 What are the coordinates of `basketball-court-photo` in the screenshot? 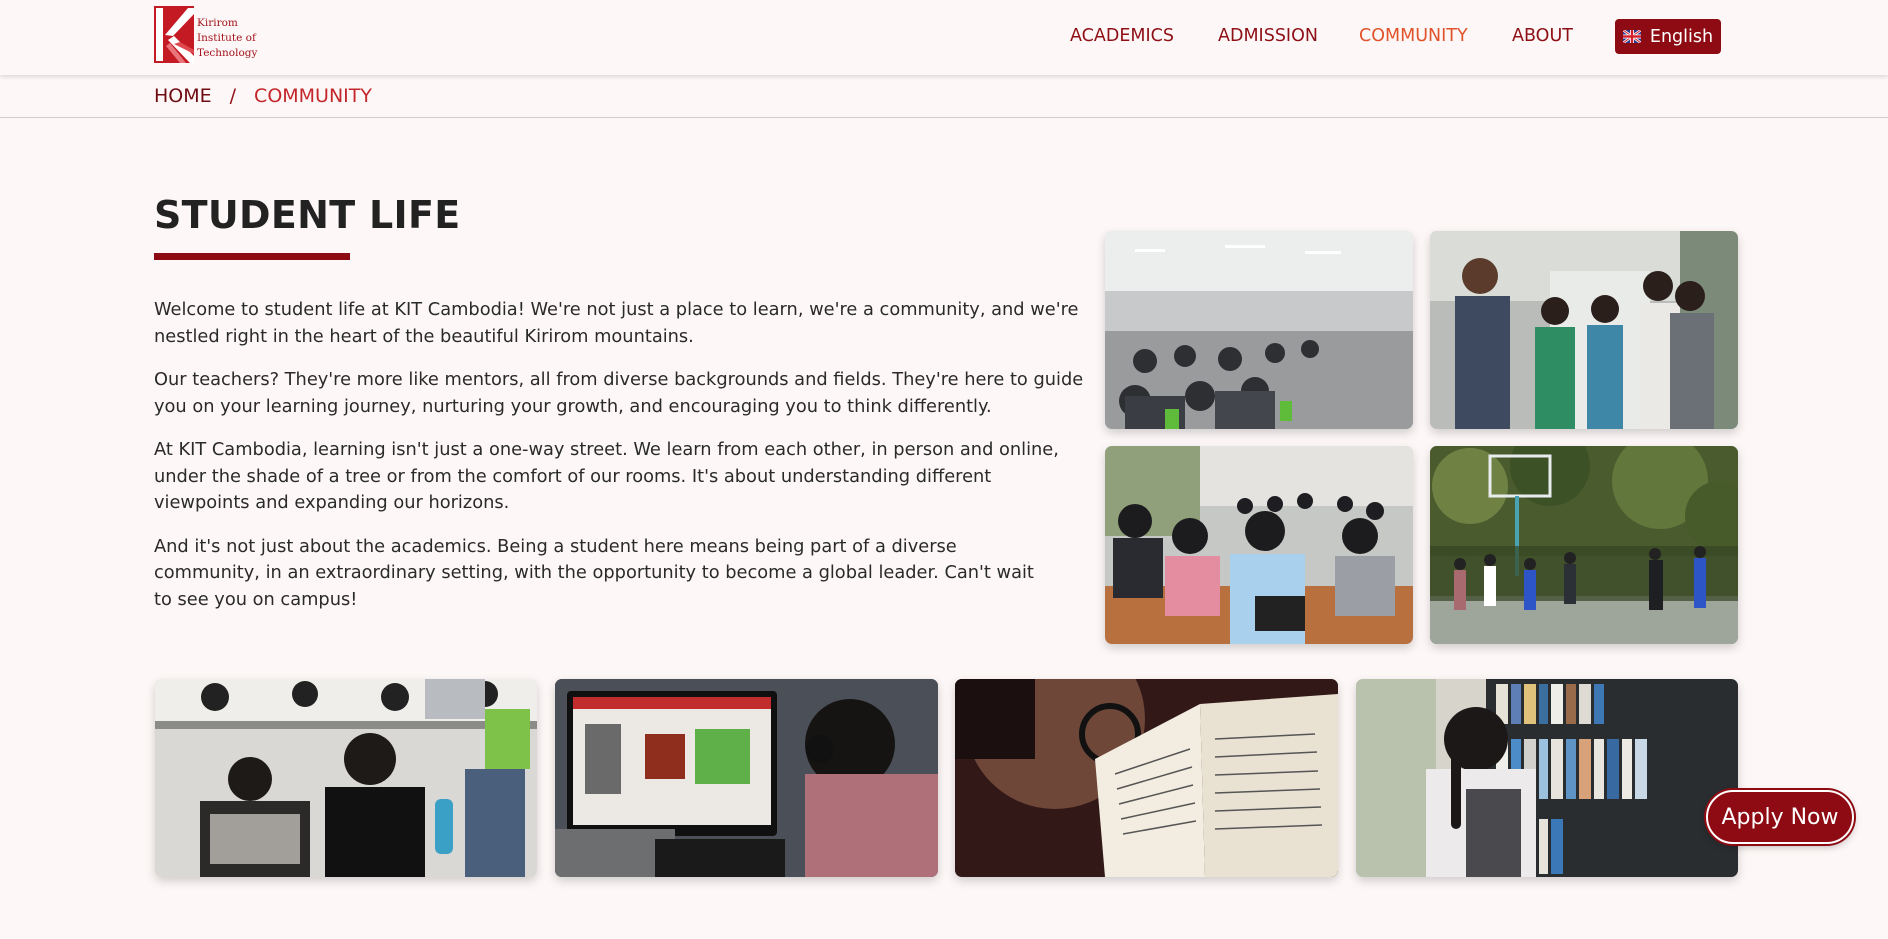 It's located at (1584, 545).